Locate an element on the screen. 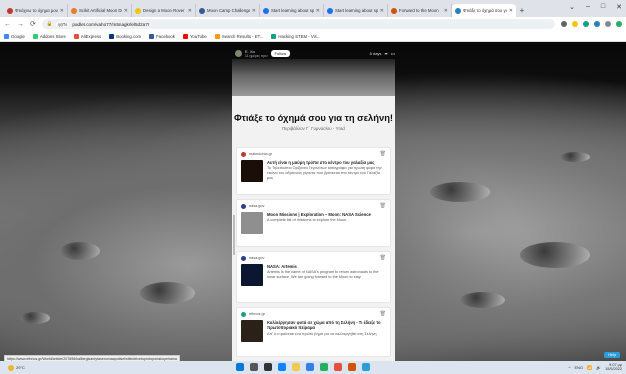 The width and height of the screenshot is (626, 374). bookmark-item: AliExpress is located at coordinates (87, 36).